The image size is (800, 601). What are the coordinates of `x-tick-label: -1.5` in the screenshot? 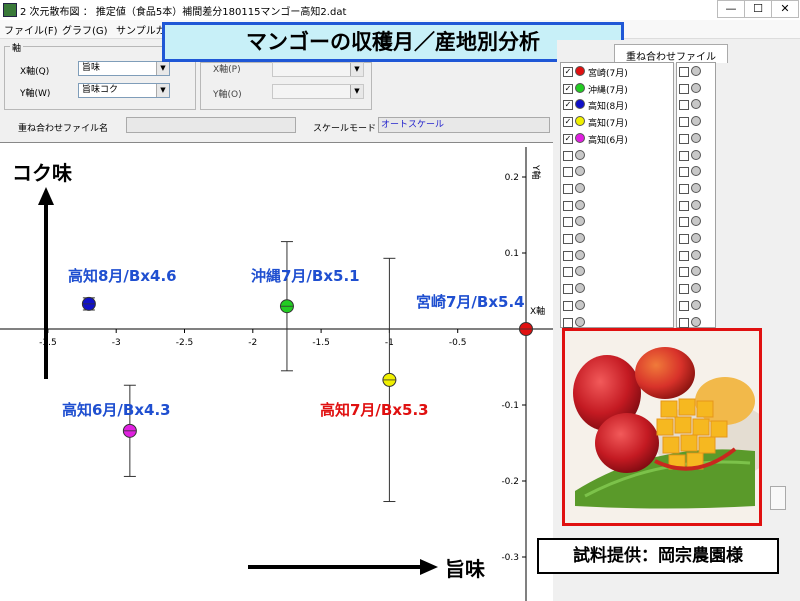 It's located at (321, 343).